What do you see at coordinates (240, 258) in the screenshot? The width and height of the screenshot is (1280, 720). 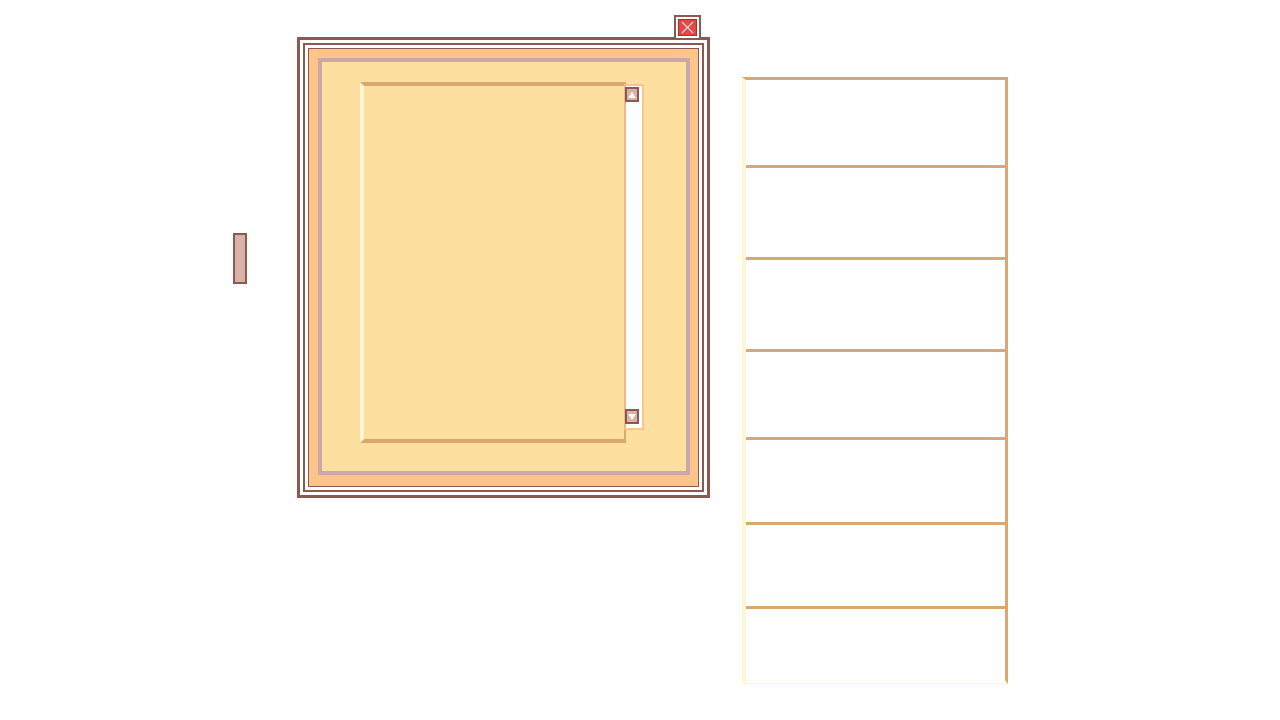 I see `side-panel-handle` at bounding box center [240, 258].